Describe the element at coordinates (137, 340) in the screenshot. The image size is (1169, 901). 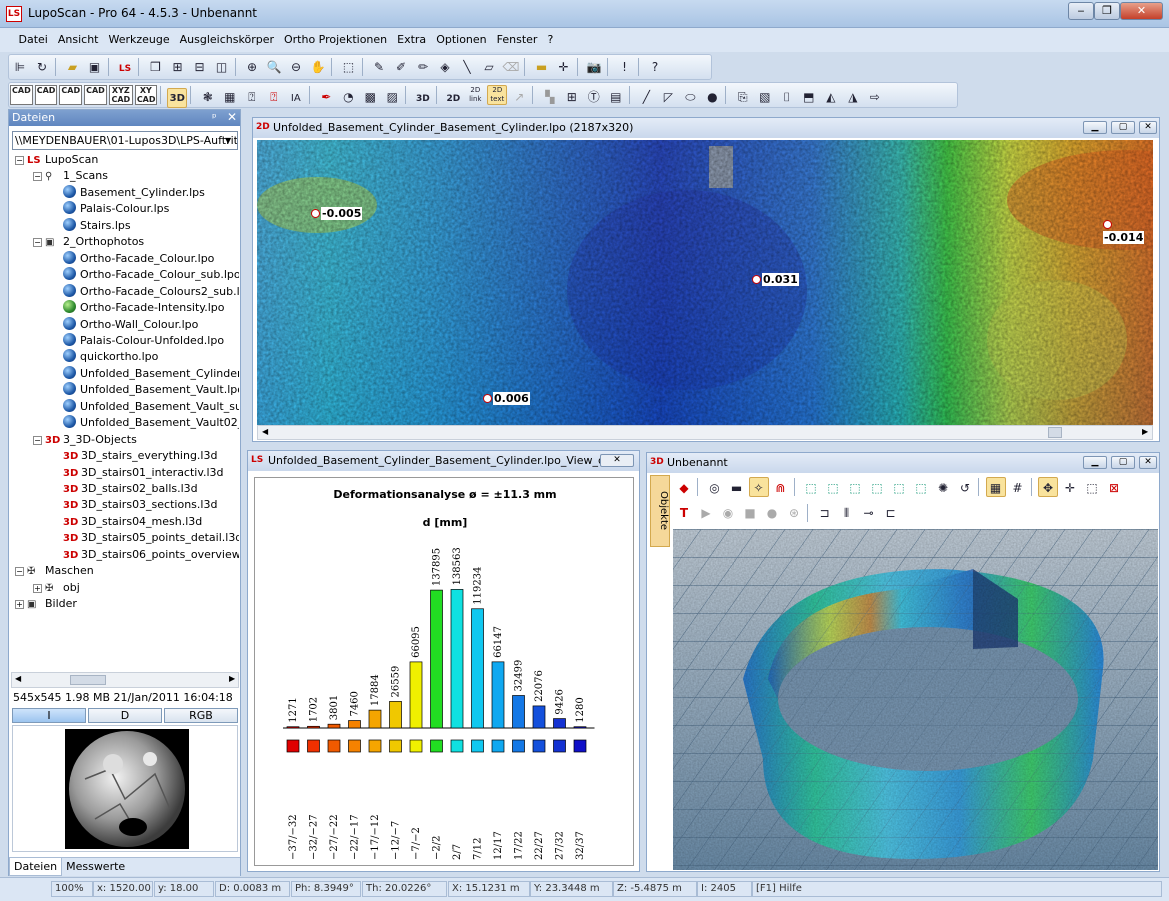
I see `tree-item: Palais-Colour-Unfolded.lpo` at that location.